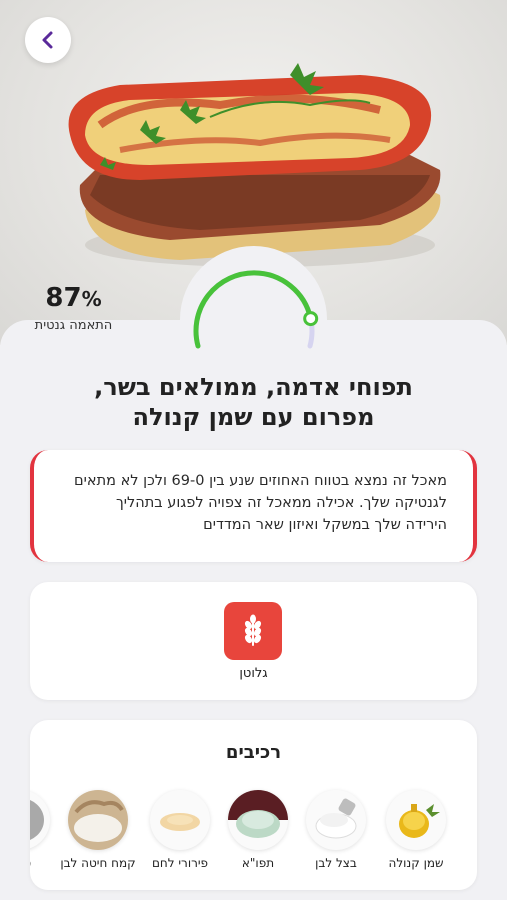 This screenshot has width=507, height=900. I want to click on genetic-match-gauge, so click(253, 301).